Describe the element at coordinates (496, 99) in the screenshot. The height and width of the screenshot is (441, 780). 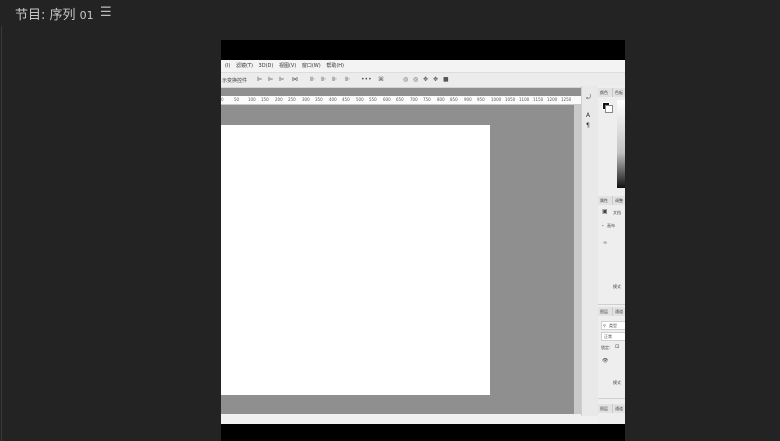
I see `ruler-tick: 1000` at that location.